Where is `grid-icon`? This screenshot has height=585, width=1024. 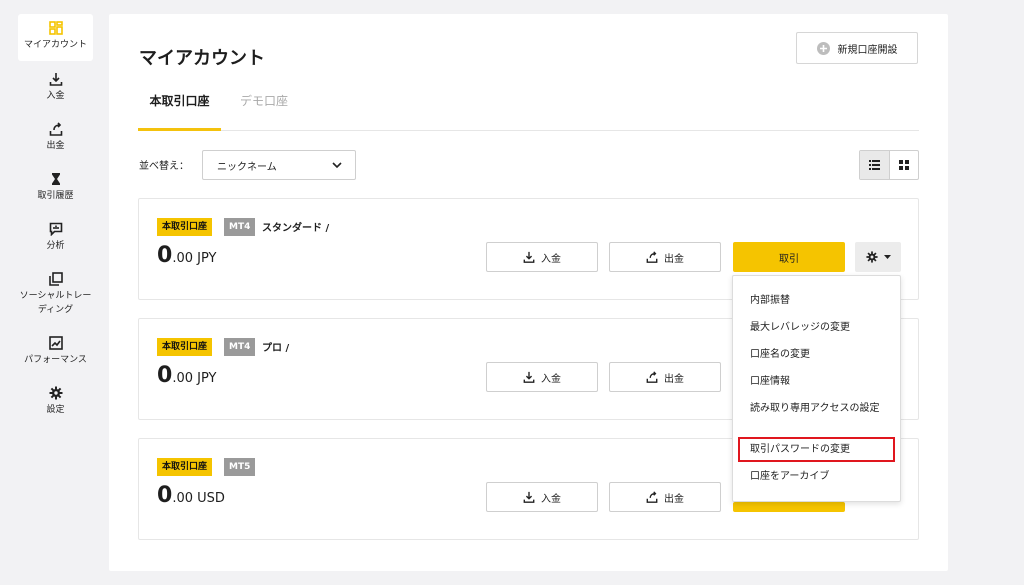
grid-icon is located at coordinates (903, 165).